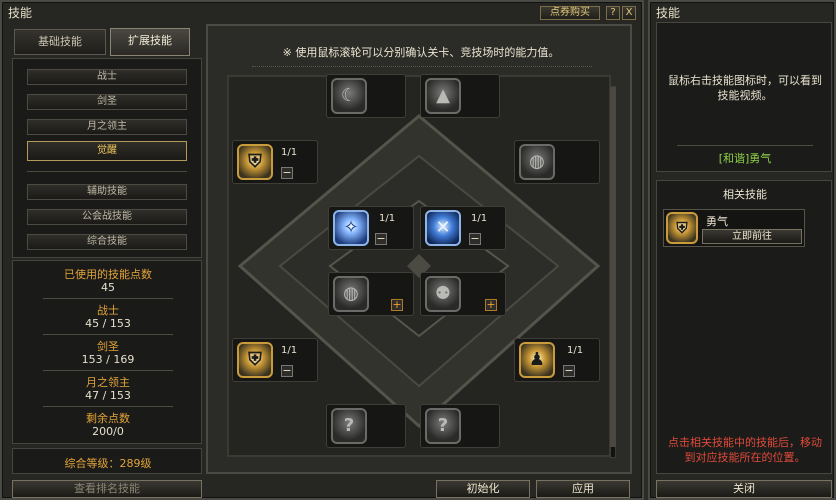  What do you see at coordinates (717, 221) in the screenshot?
I see `related-skill-name: 勇气` at bounding box center [717, 221].